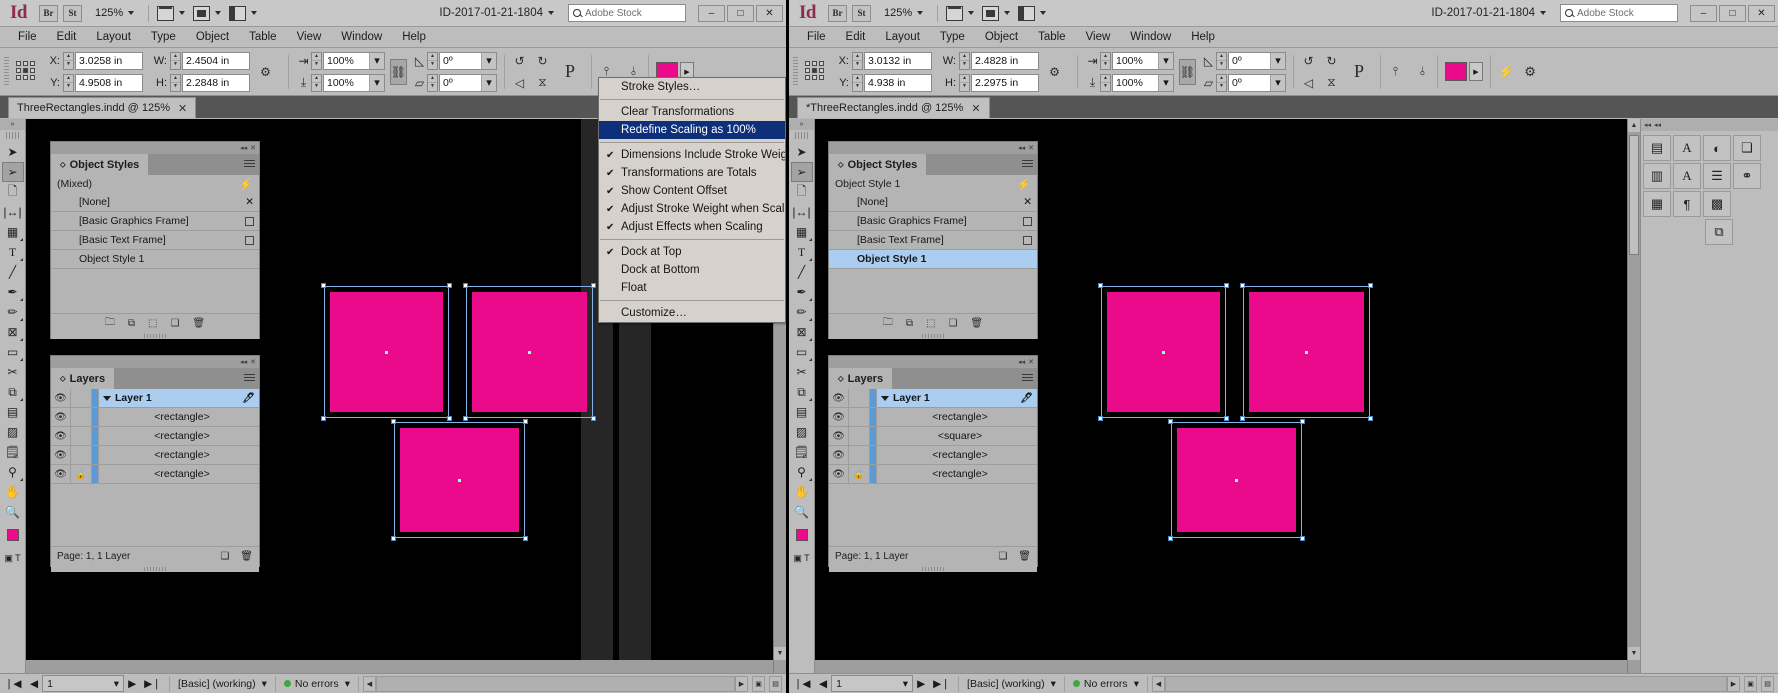  I want to click on type-tool: T, so click(802, 252).